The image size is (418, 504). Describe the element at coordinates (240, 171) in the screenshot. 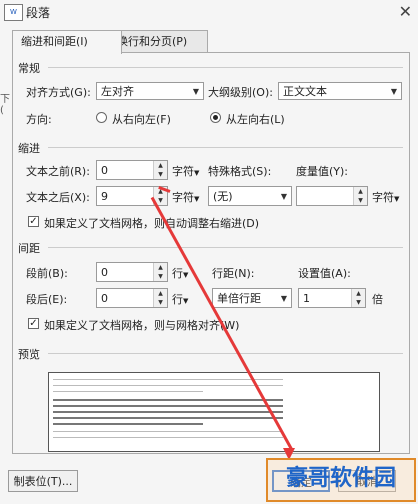

I see `special-format-label: 特殊格式(S):` at that location.